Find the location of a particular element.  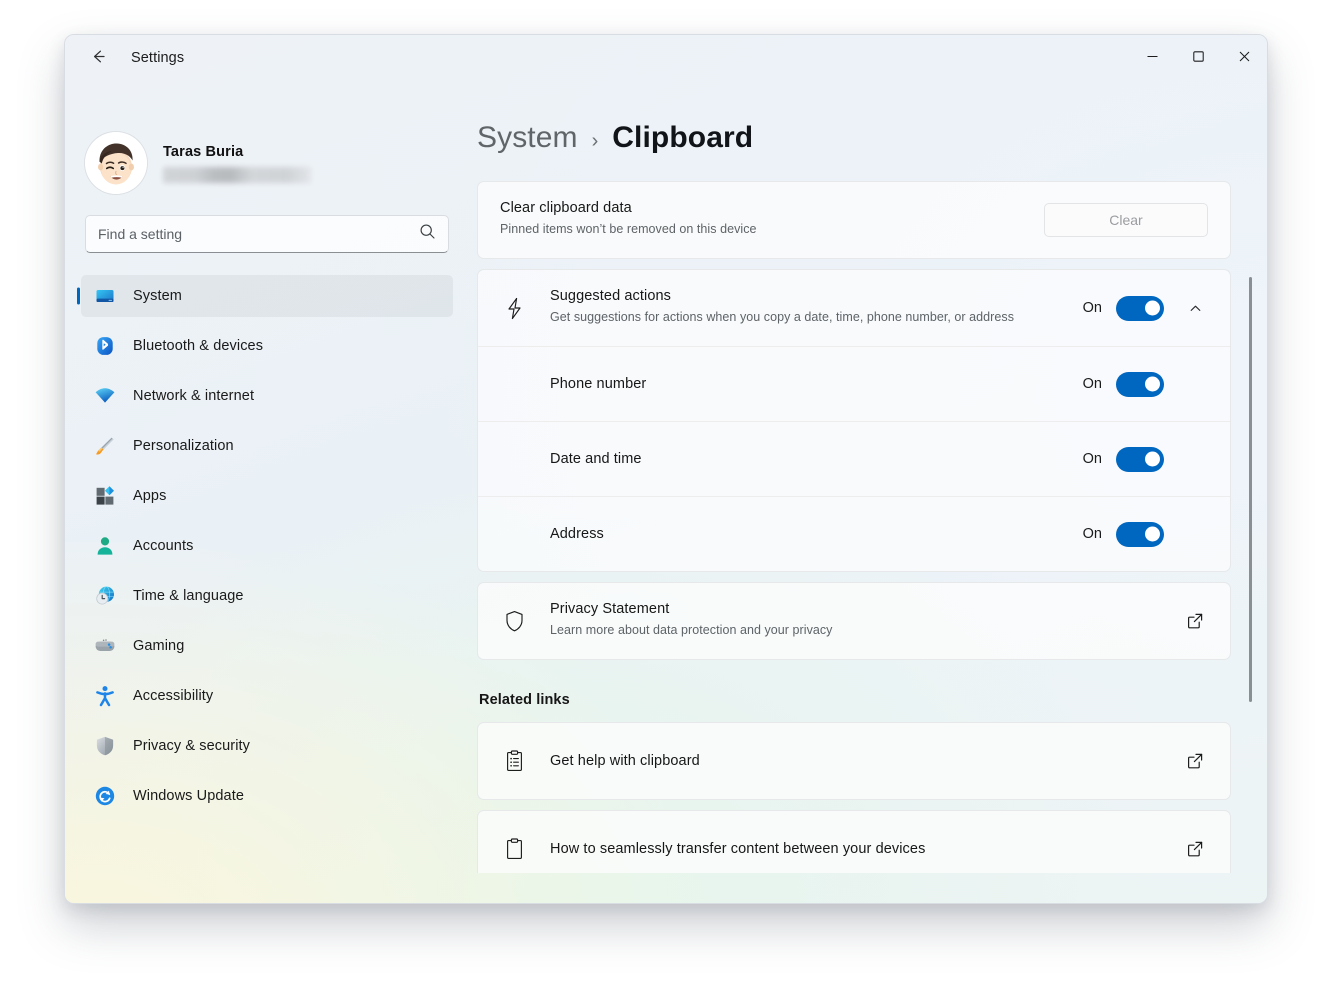

minimize-button is located at coordinates (1152, 58).